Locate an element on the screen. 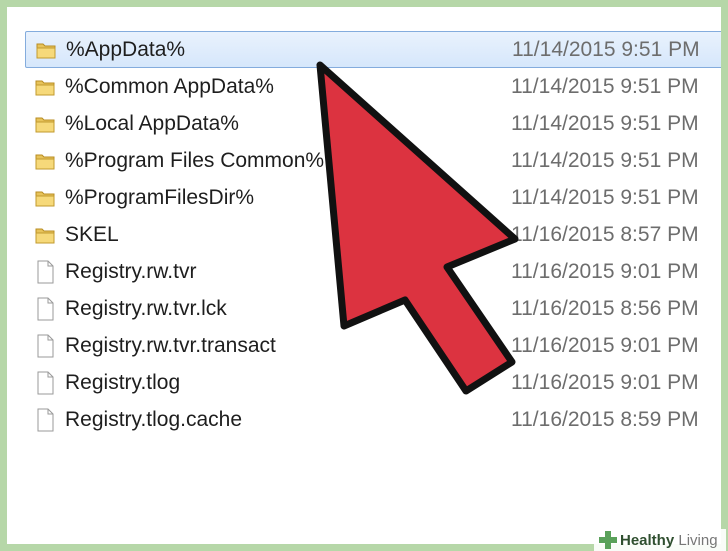  file-name: %Common AppData% is located at coordinates (169, 86).